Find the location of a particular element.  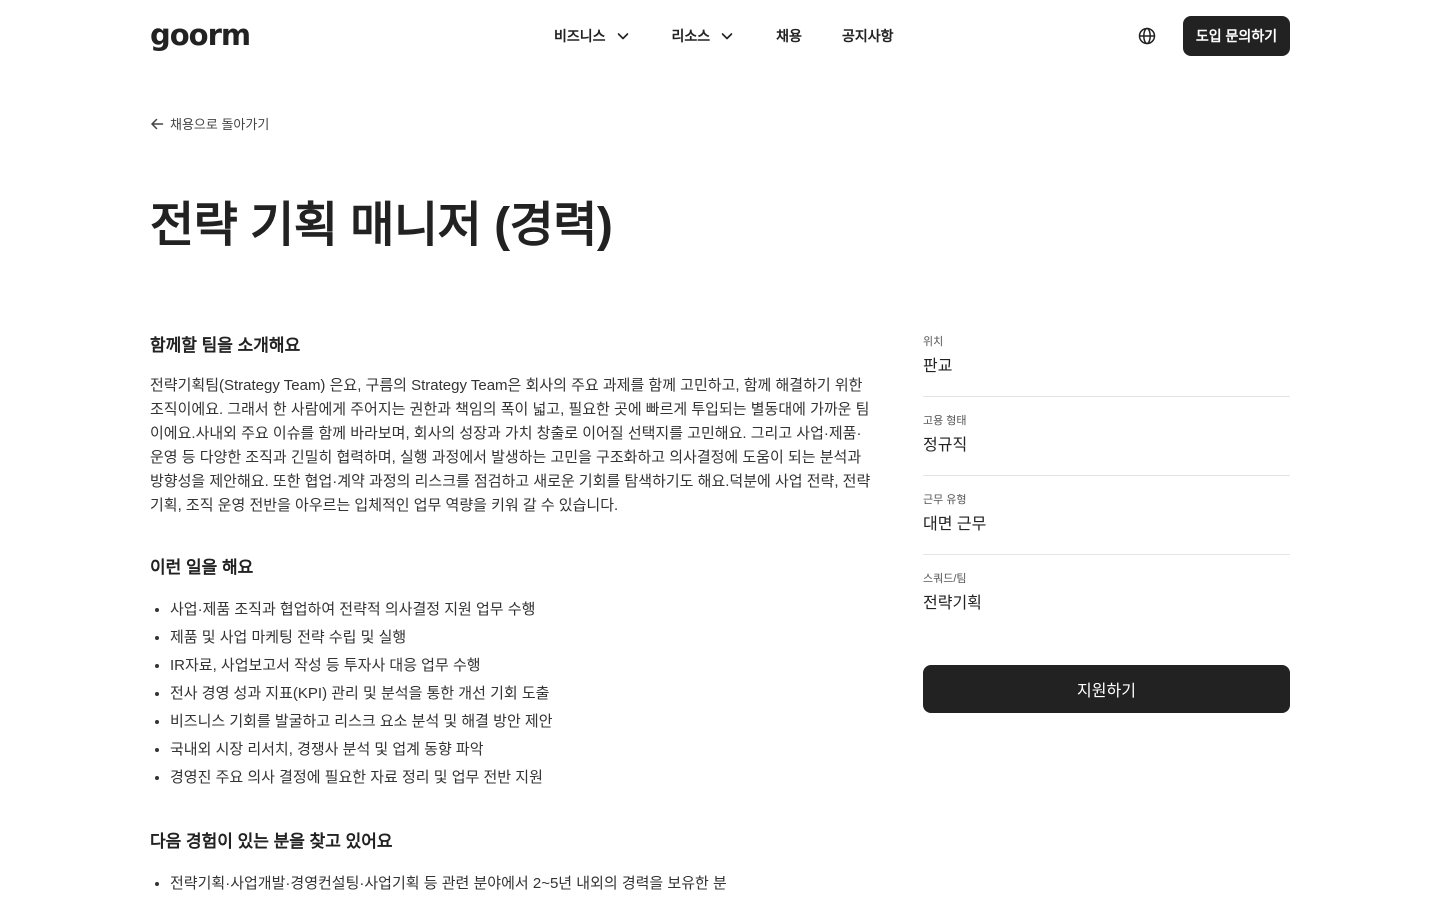

back-to-careers-link: 채용으로 돌아가기 is located at coordinates (209, 123).